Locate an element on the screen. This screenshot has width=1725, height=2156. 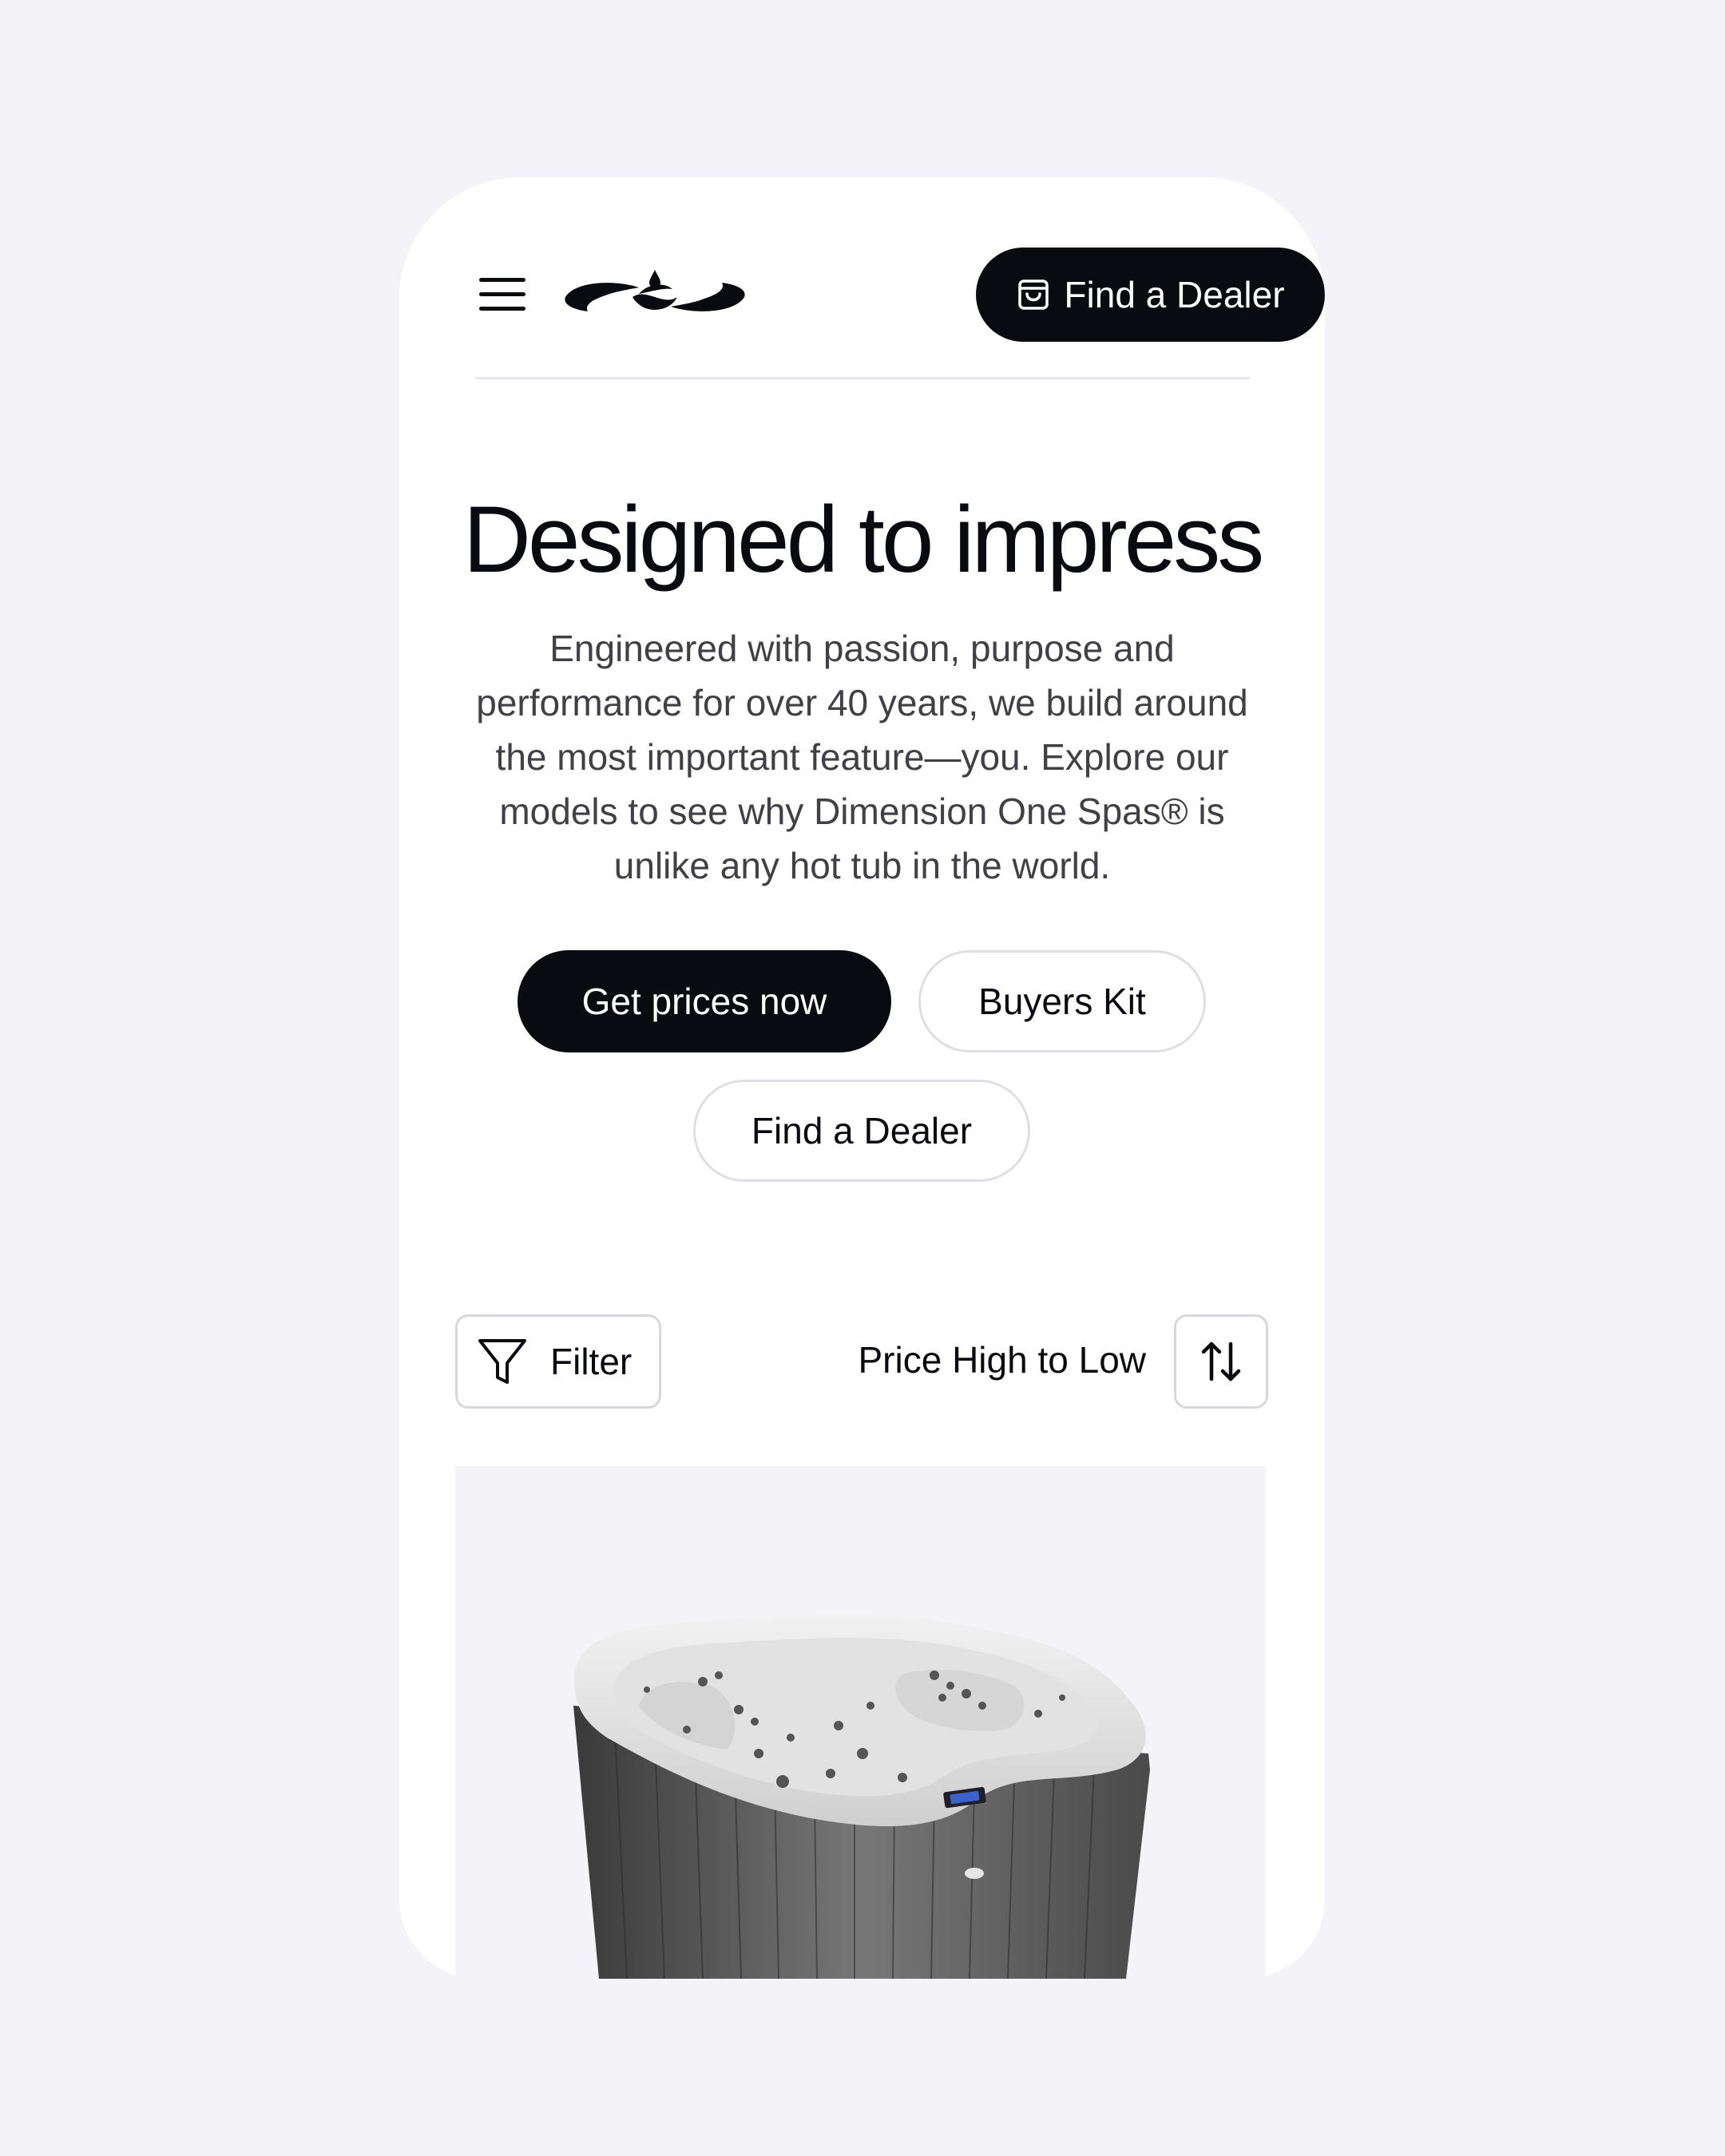
sort-select: Price High to Low is located at coordinates (995, 1359).